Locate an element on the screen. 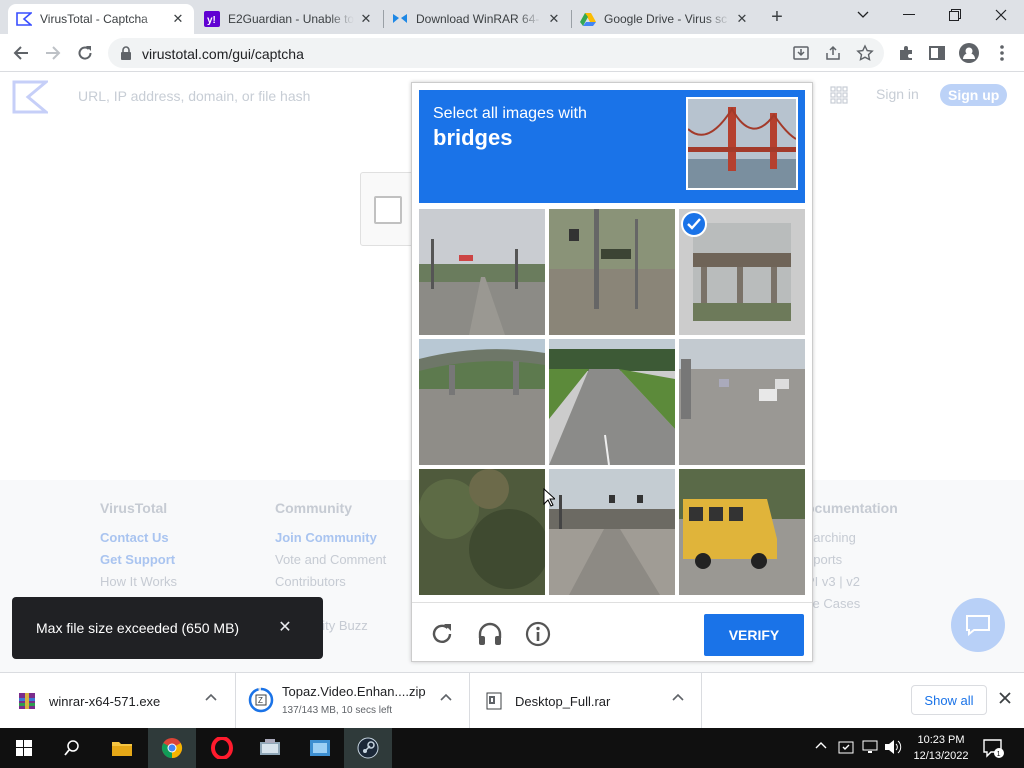 This screenshot has height=768, width=1024. apps-grid-icon is located at coordinates (839, 95).